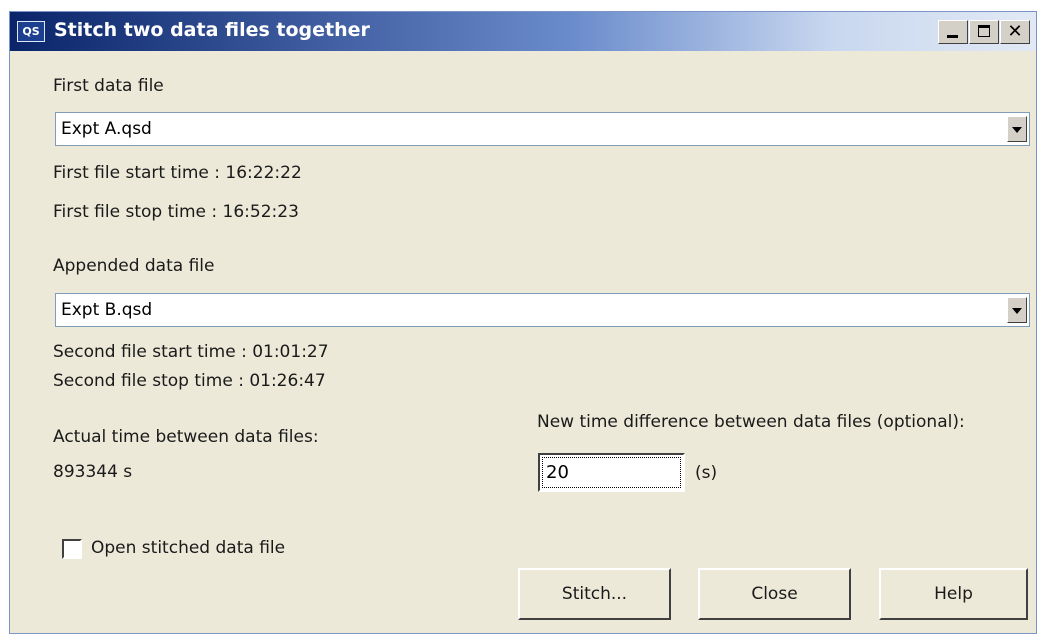  I want to click on close-window-button: ✕, so click(1015, 32).